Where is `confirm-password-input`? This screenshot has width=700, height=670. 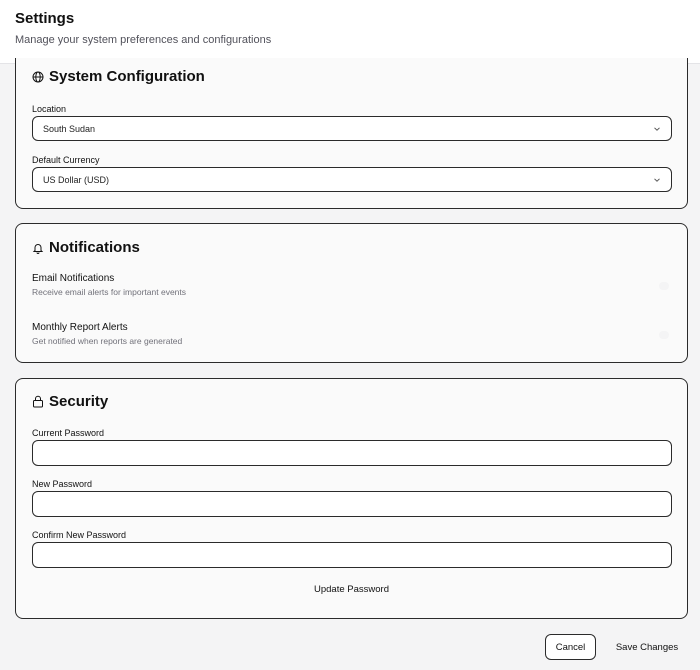
confirm-password-input is located at coordinates (352, 555).